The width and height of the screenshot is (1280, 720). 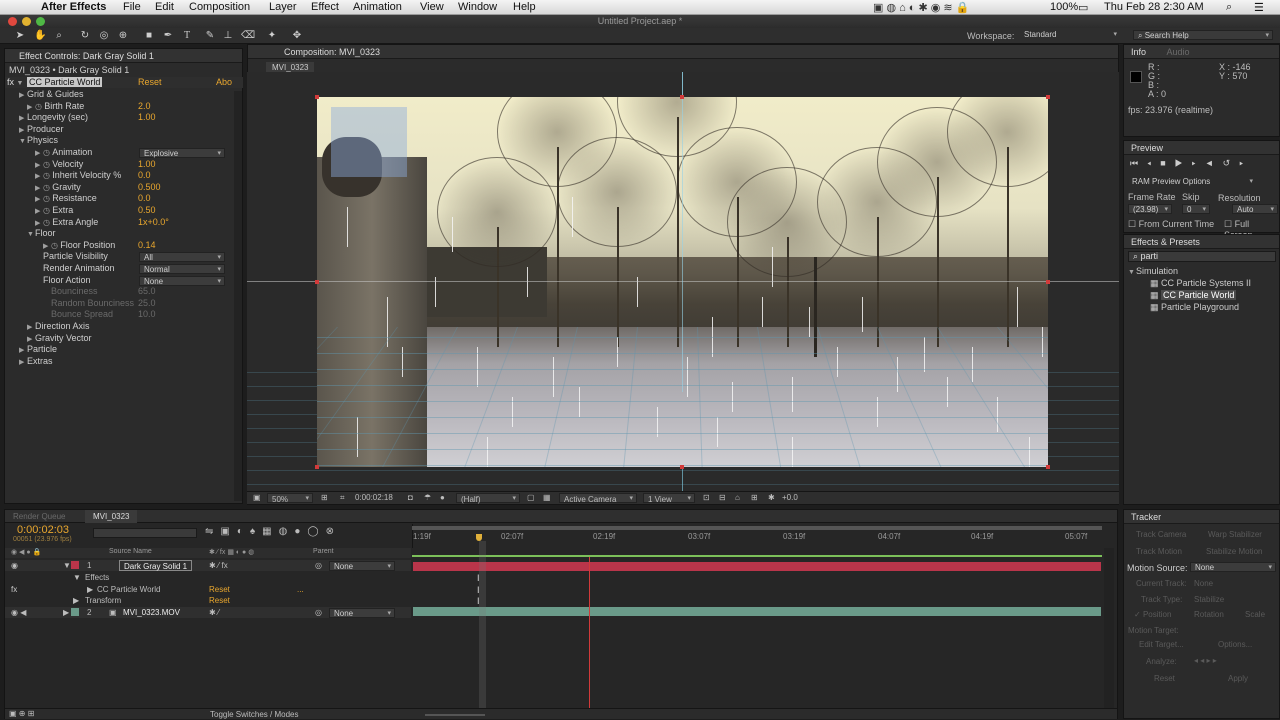 I want to click on property-row: ▼Physics, so click(x=38, y=140).